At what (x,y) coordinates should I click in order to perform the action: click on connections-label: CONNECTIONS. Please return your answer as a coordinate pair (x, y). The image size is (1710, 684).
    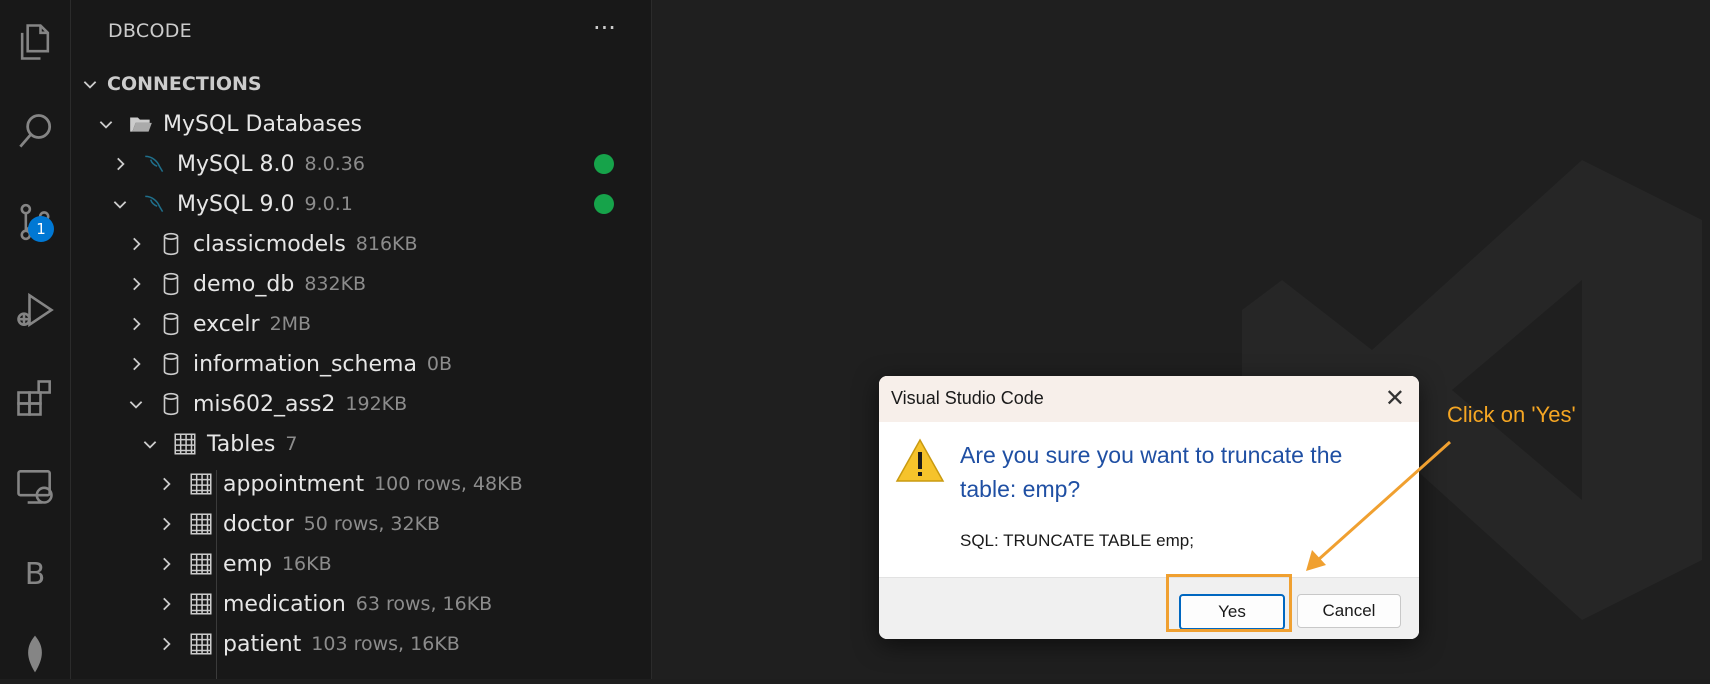
    Looking at the image, I should click on (184, 84).